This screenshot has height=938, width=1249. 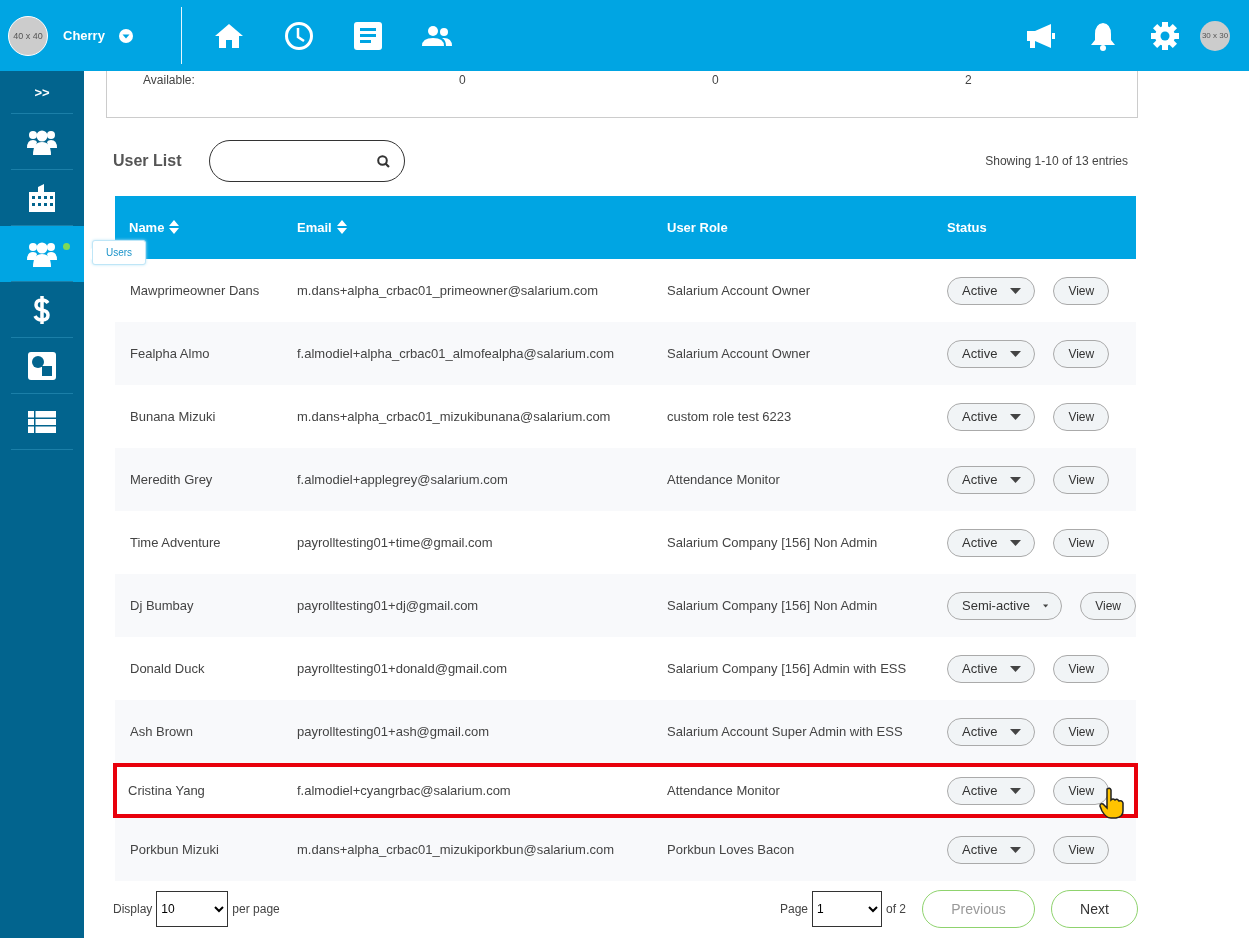 What do you see at coordinates (228, 35) in the screenshot?
I see `home-icon` at bounding box center [228, 35].